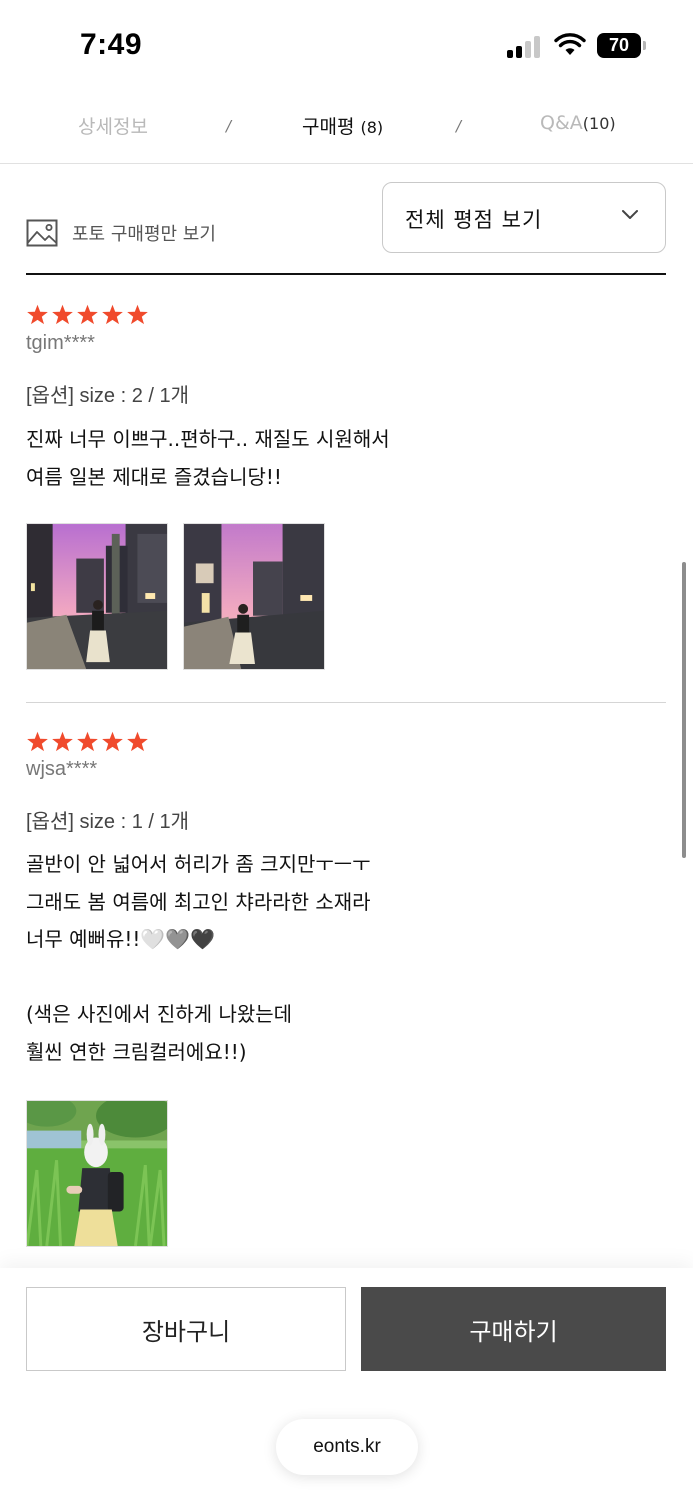 The height and width of the screenshot is (1500, 693). What do you see at coordinates (630, 214) in the screenshot?
I see `chevron-down-icon` at bounding box center [630, 214].